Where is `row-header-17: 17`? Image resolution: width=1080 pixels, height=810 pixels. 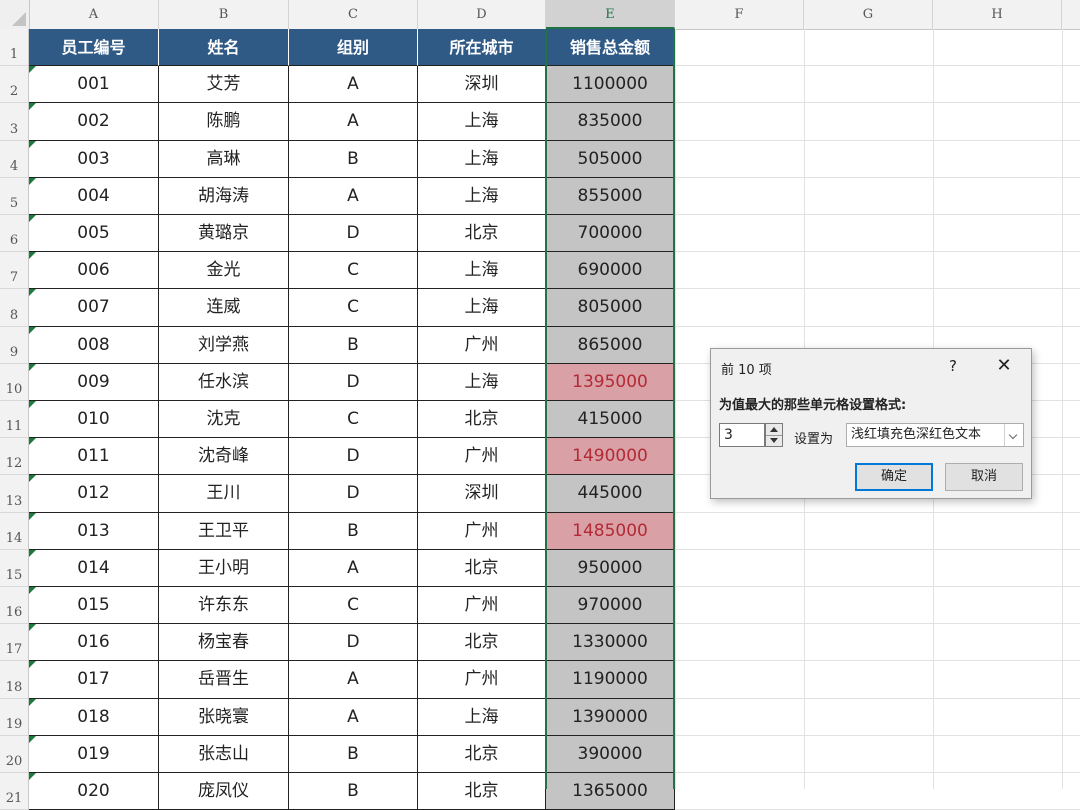 row-header-17: 17 is located at coordinates (14, 643).